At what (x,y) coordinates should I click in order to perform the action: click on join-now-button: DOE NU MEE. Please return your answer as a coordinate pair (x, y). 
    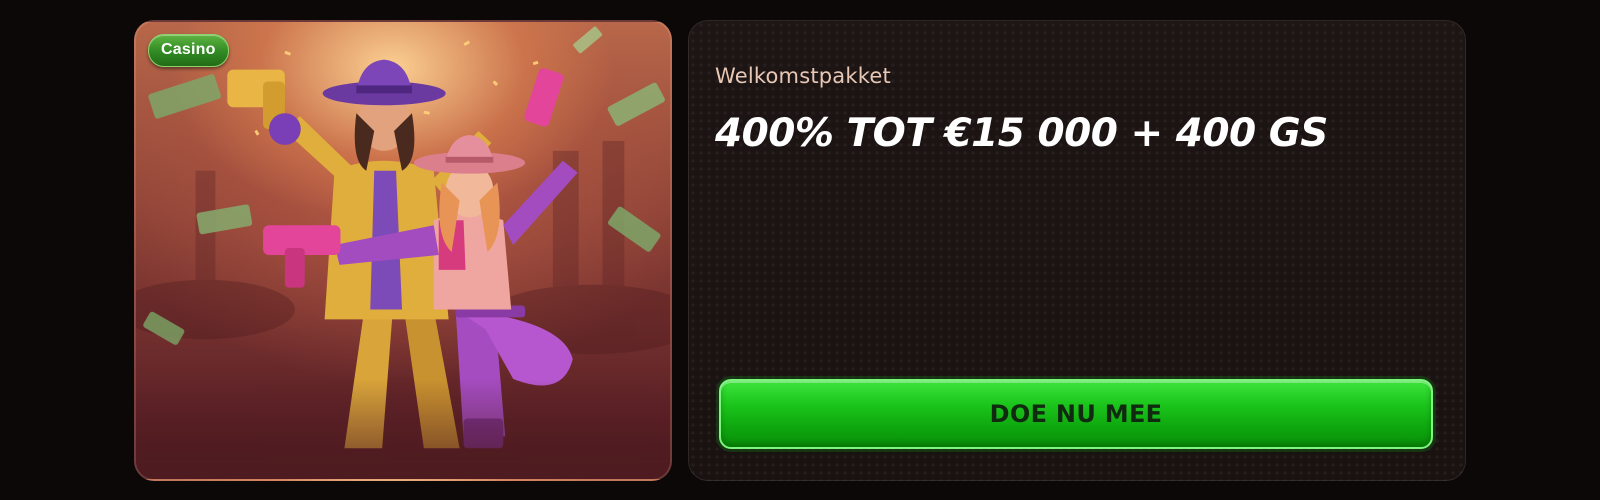
    Looking at the image, I should click on (1076, 414).